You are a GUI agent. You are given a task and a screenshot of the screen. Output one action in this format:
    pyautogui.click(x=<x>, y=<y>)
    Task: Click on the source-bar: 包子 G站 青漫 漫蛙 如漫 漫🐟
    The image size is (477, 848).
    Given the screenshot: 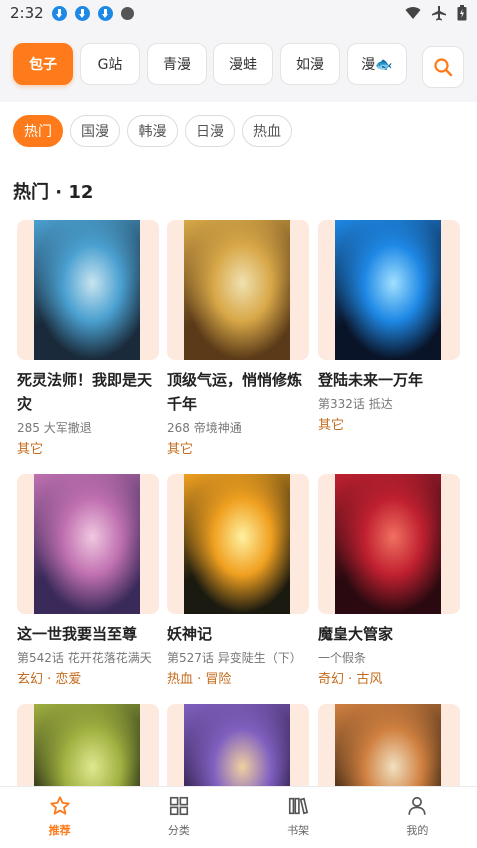 What is the action you would take?
    pyautogui.click(x=238, y=64)
    